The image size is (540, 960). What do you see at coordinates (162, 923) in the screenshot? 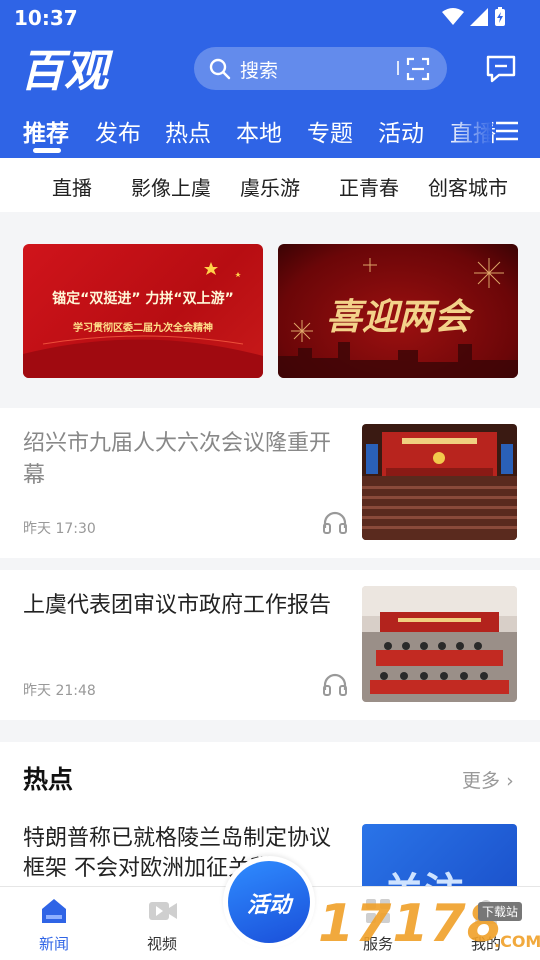
I see `nav-video: 视频` at bounding box center [162, 923].